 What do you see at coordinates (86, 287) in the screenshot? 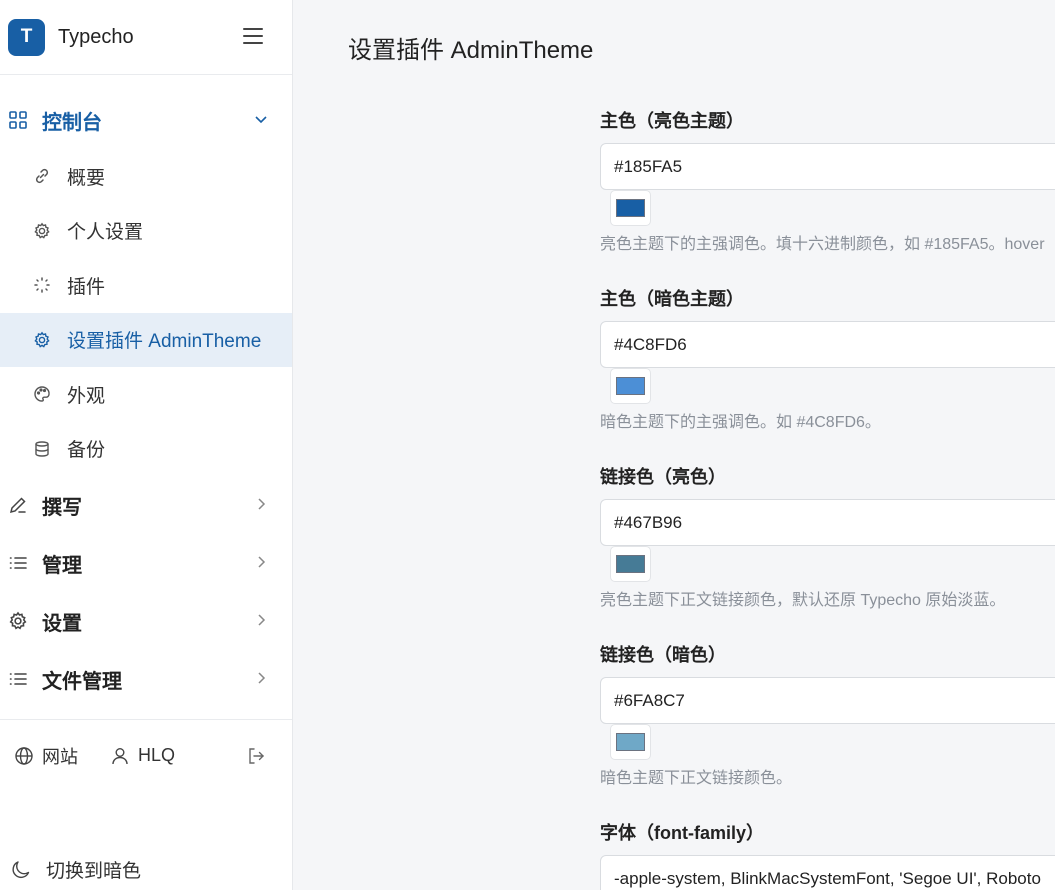
I see `sidebar-item-label: 插件` at bounding box center [86, 287].